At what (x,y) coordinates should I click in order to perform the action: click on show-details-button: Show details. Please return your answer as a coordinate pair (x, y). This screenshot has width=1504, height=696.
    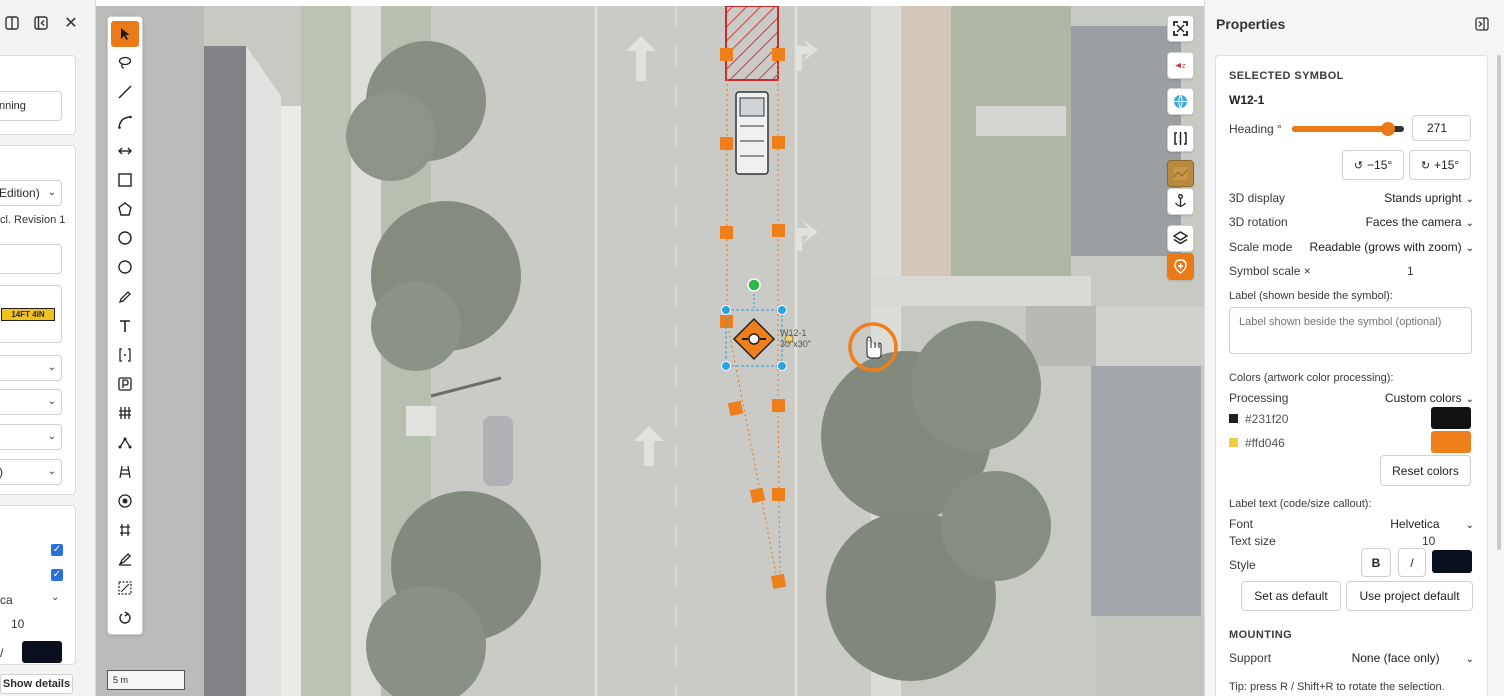
    Looking at the image, I should click on (36, 684).